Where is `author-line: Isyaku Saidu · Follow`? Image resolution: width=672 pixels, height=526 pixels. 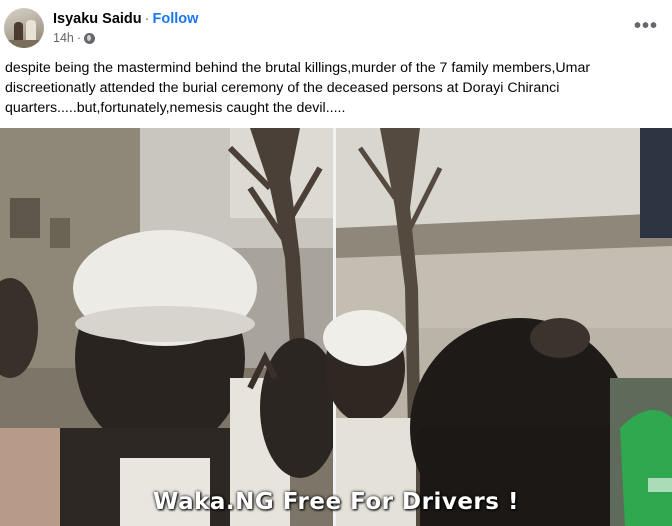
author-line: Isyaku Saidu · Follow is located at coordinates (125, 19).